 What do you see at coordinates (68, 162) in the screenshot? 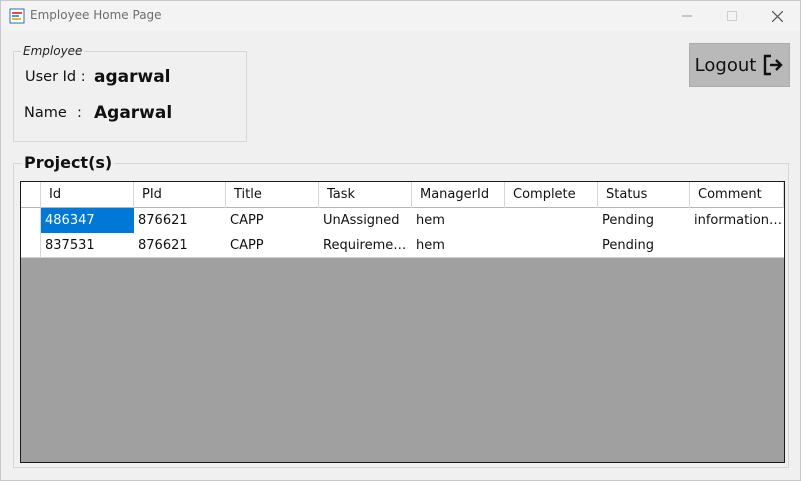
I see `projects-legend: Project(s)` at bounding box center [68, 162].